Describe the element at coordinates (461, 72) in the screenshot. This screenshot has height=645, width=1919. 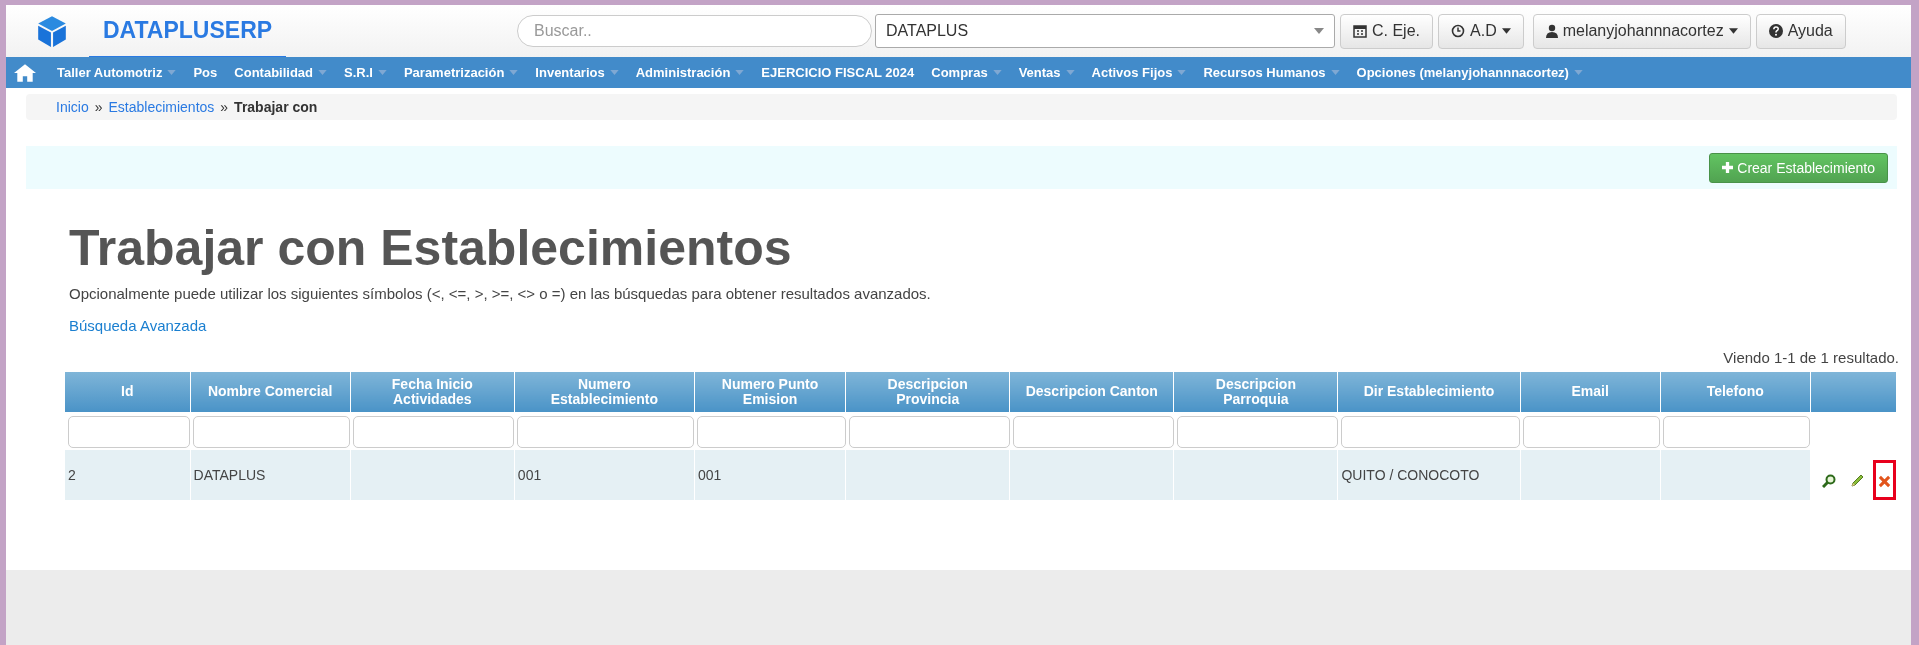
I see `menu-item: Parametrización` at that location.